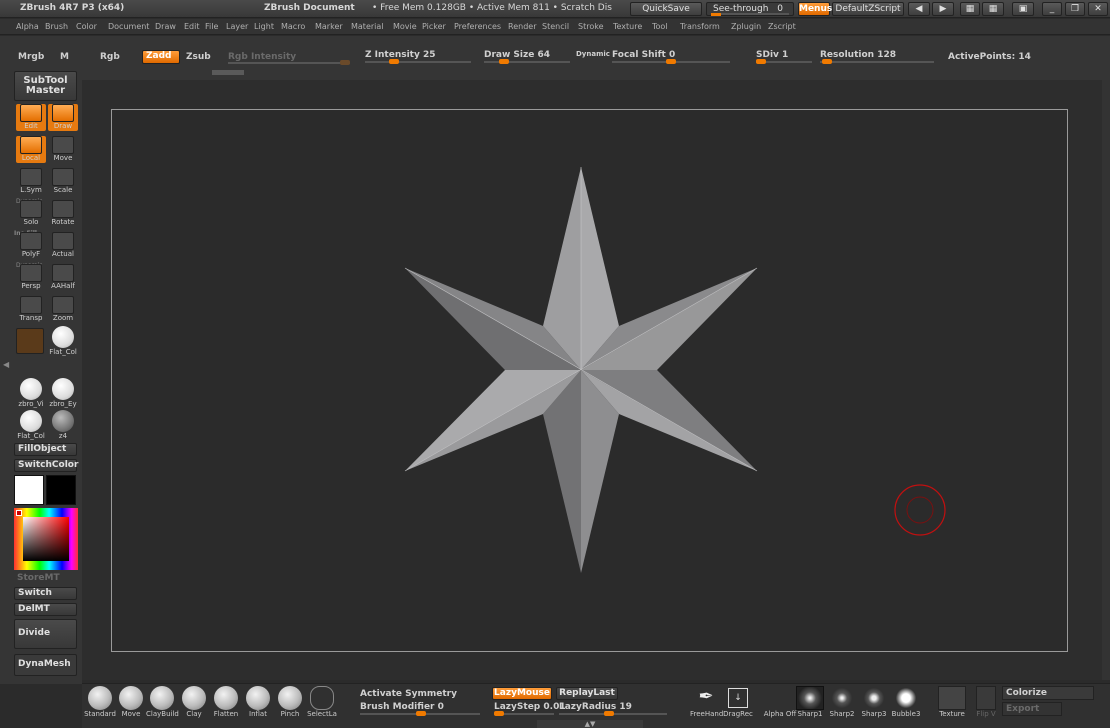  Describe the element at coordinates (874, 702) in the screenshot. I see `alpha-sharp3: Sharp3` at that location.